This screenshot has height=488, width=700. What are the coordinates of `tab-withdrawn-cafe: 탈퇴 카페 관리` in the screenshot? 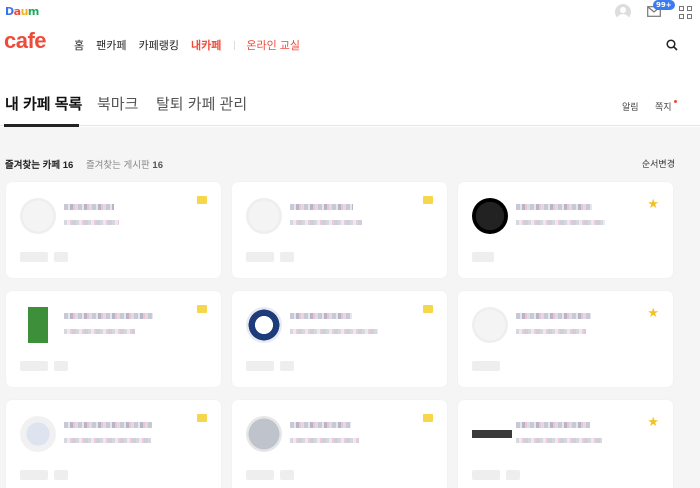 It's located at (201, 103).